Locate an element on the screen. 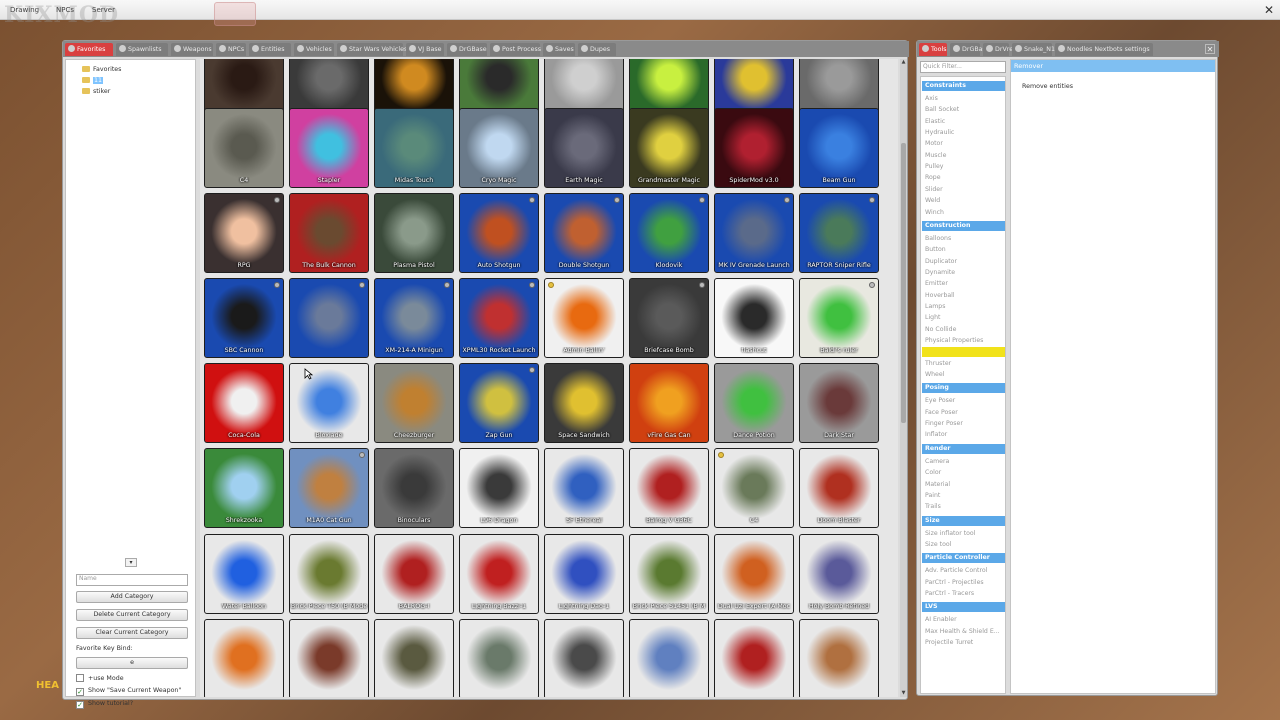 The height and width of the screenshot is (720, 1280). weapon-tile: L96 Dragon is located at coordinates (499, 488).